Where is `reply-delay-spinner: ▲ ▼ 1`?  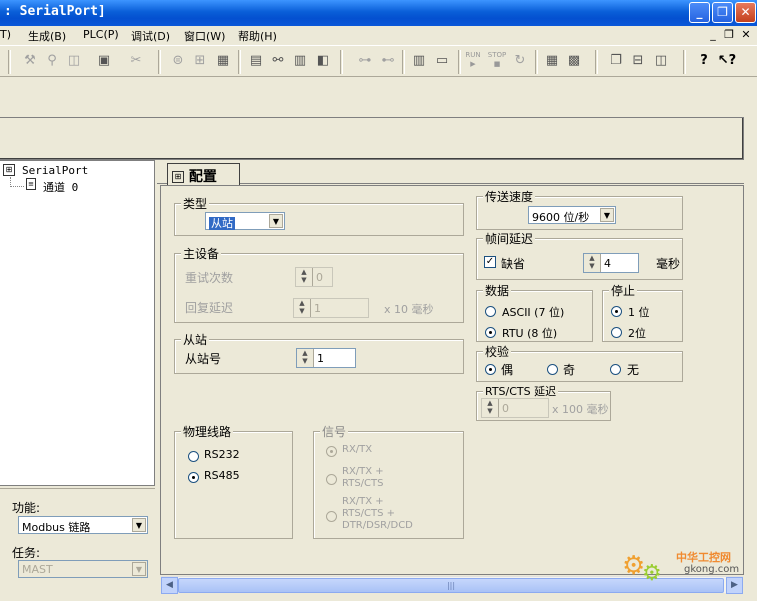 reply-delay-spinner: ▲ ▼ 1 is located at coordinates (331, 308).